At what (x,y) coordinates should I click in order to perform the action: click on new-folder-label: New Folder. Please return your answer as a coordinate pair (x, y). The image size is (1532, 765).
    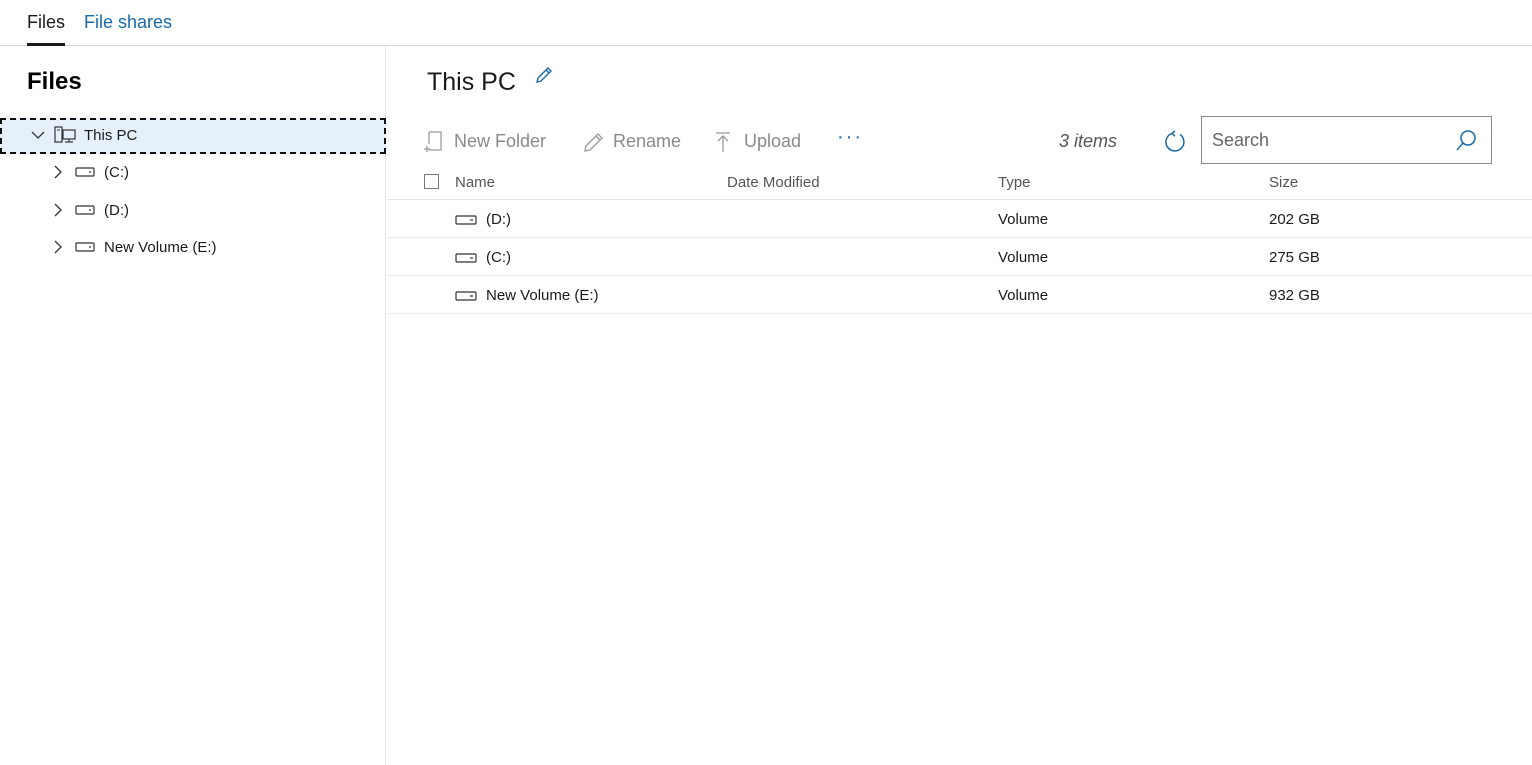
    Looking at the image, I should click on (500, 141).